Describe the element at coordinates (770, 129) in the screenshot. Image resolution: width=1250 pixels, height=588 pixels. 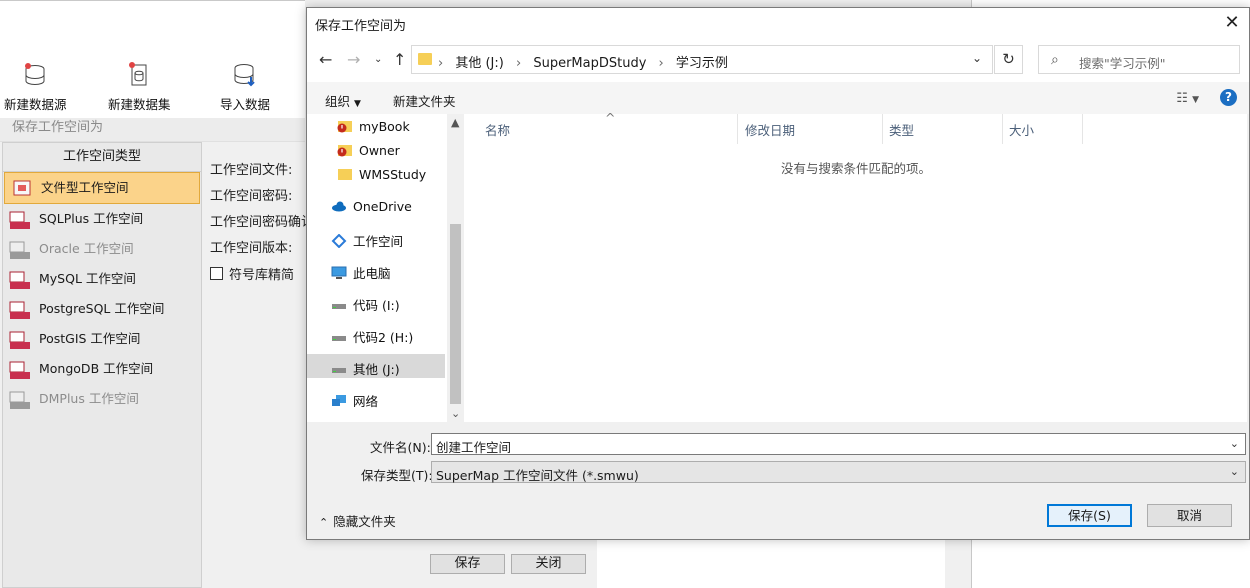
I see `column-modified: 修改日期` at that location.